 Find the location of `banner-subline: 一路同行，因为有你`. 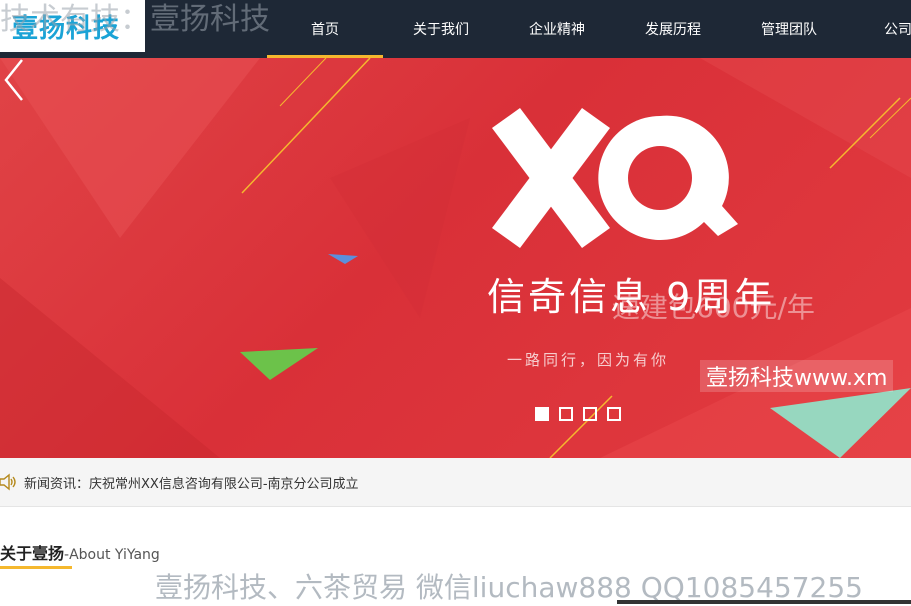

banner-subline: 一路同行，因为有你 is located at coordinates (588, 360).